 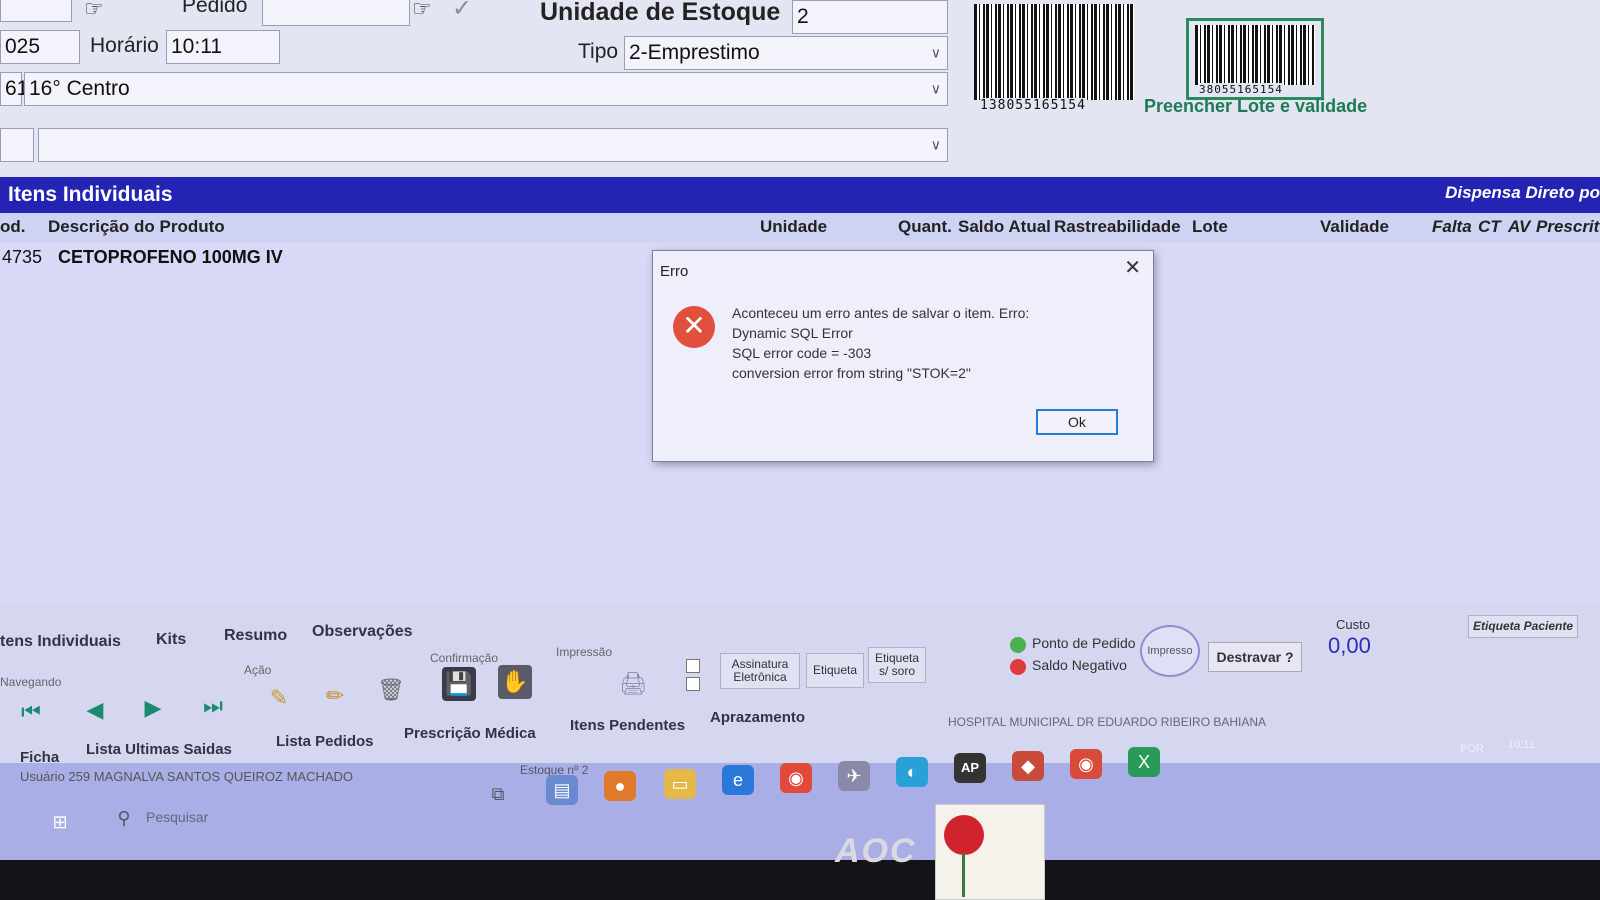 I want to click on error-line: Dynamic SQL Error, so click(x=792, y=333).